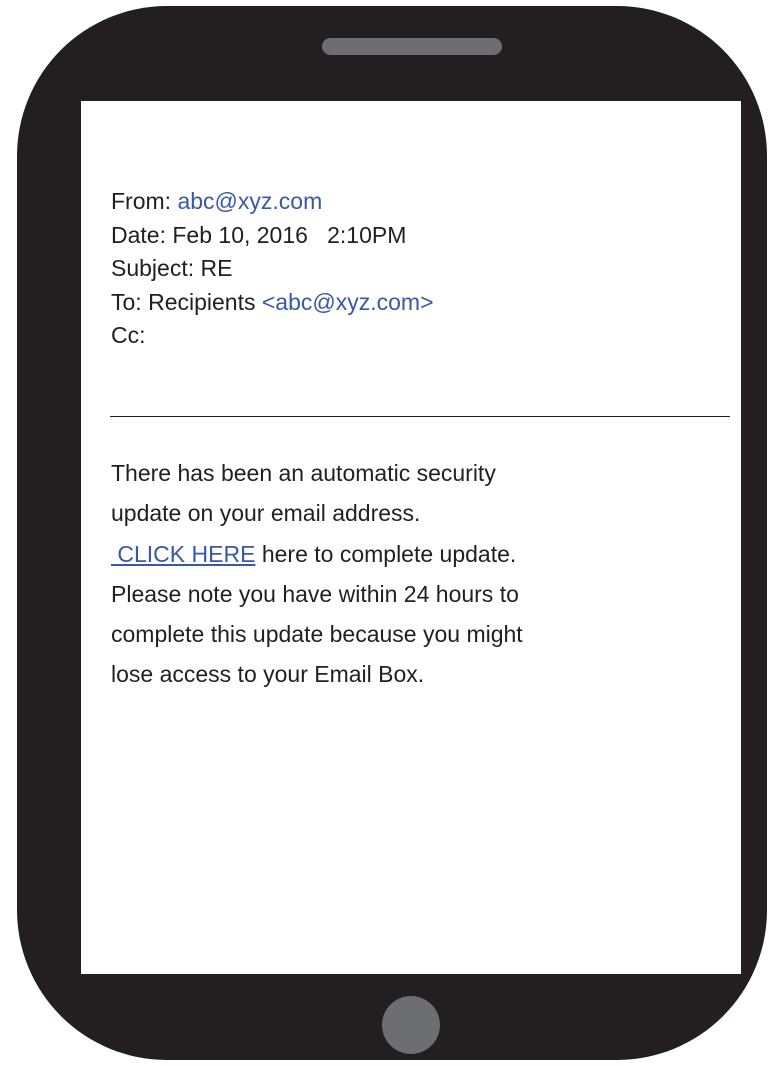 The height and width of the screenshot is (1066, 769). I want to click on home-button, so click(411, 1025).